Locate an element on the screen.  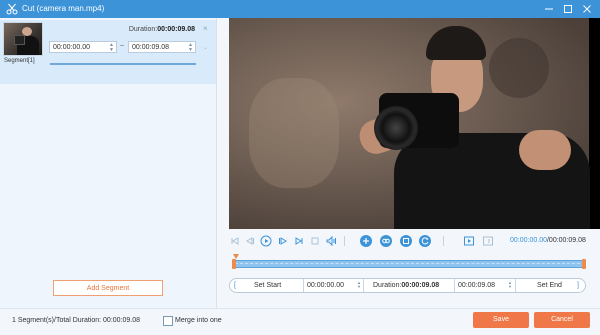
merge-checkbox is located at coordinates (168, 321).